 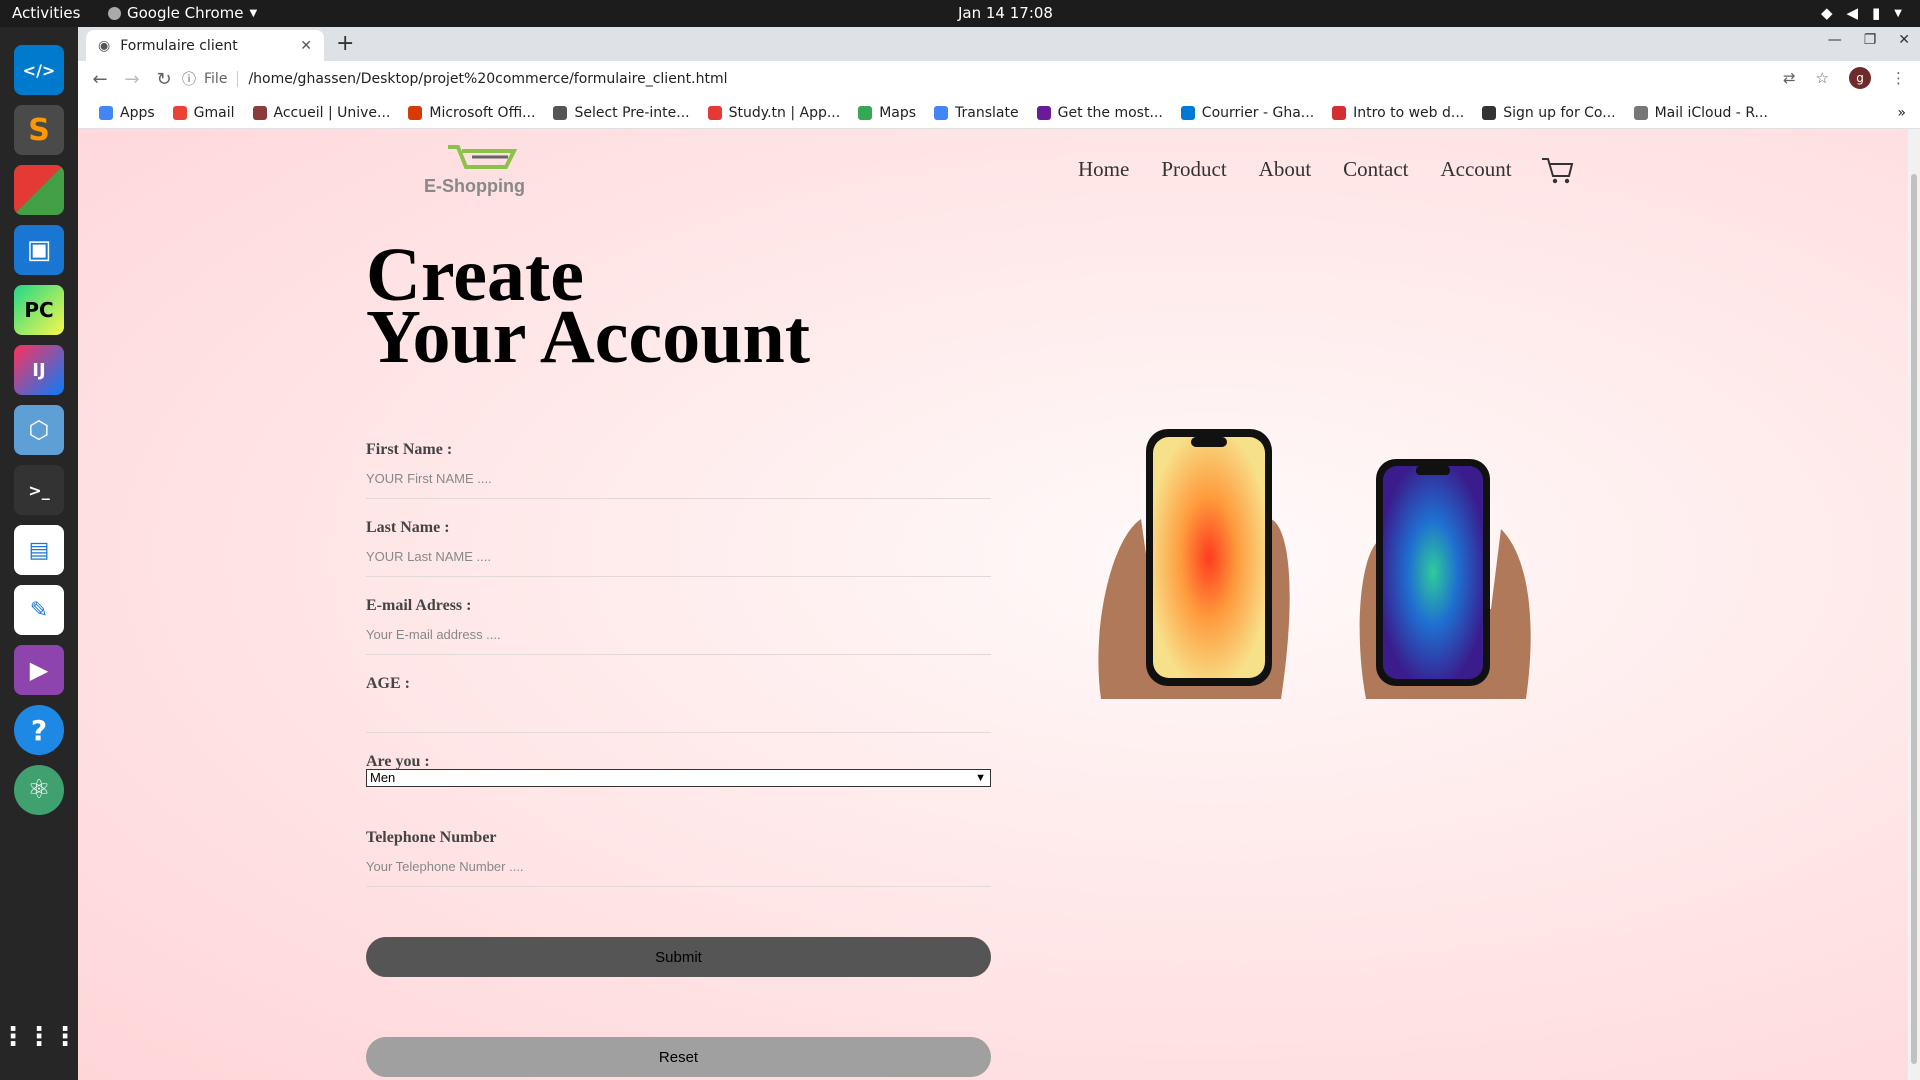 I want to click on menu-icon: ⋮, so click(x=1898, y=78).